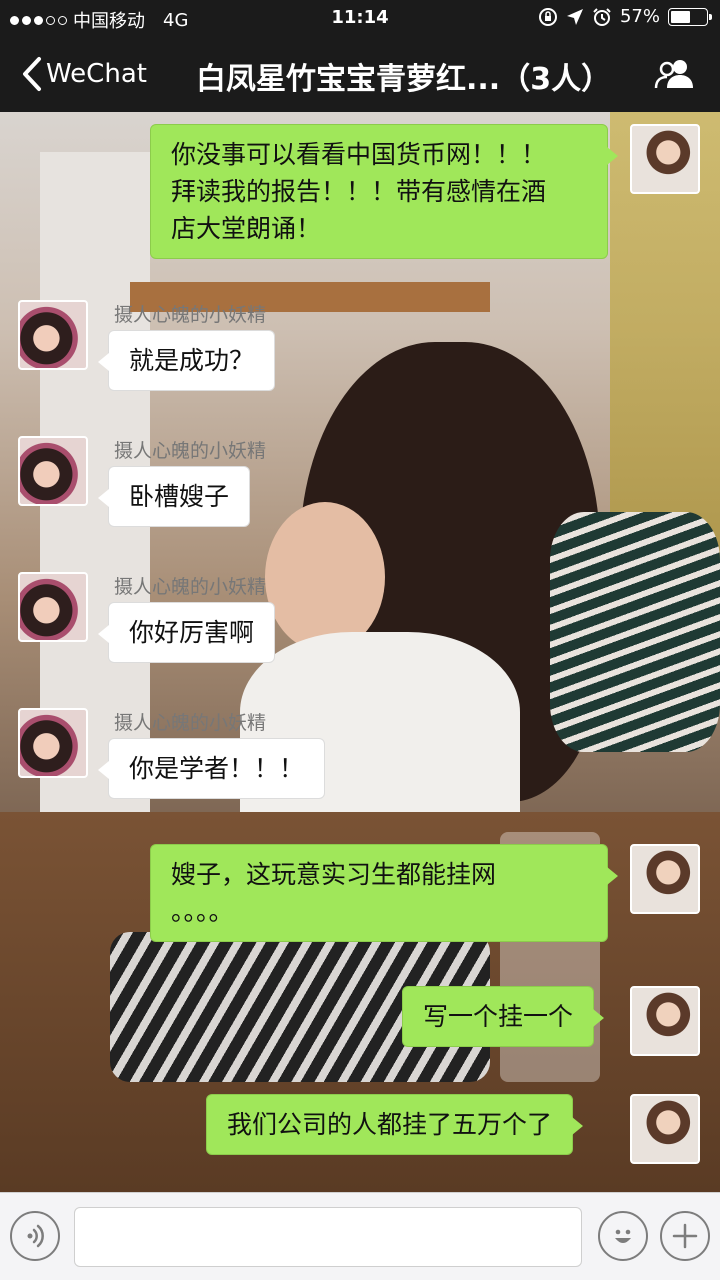 The image size is (720, 1280). Describe the element at coordinates (547, 16) in the screenshot. I see `rotation-lock-icon` at that location.